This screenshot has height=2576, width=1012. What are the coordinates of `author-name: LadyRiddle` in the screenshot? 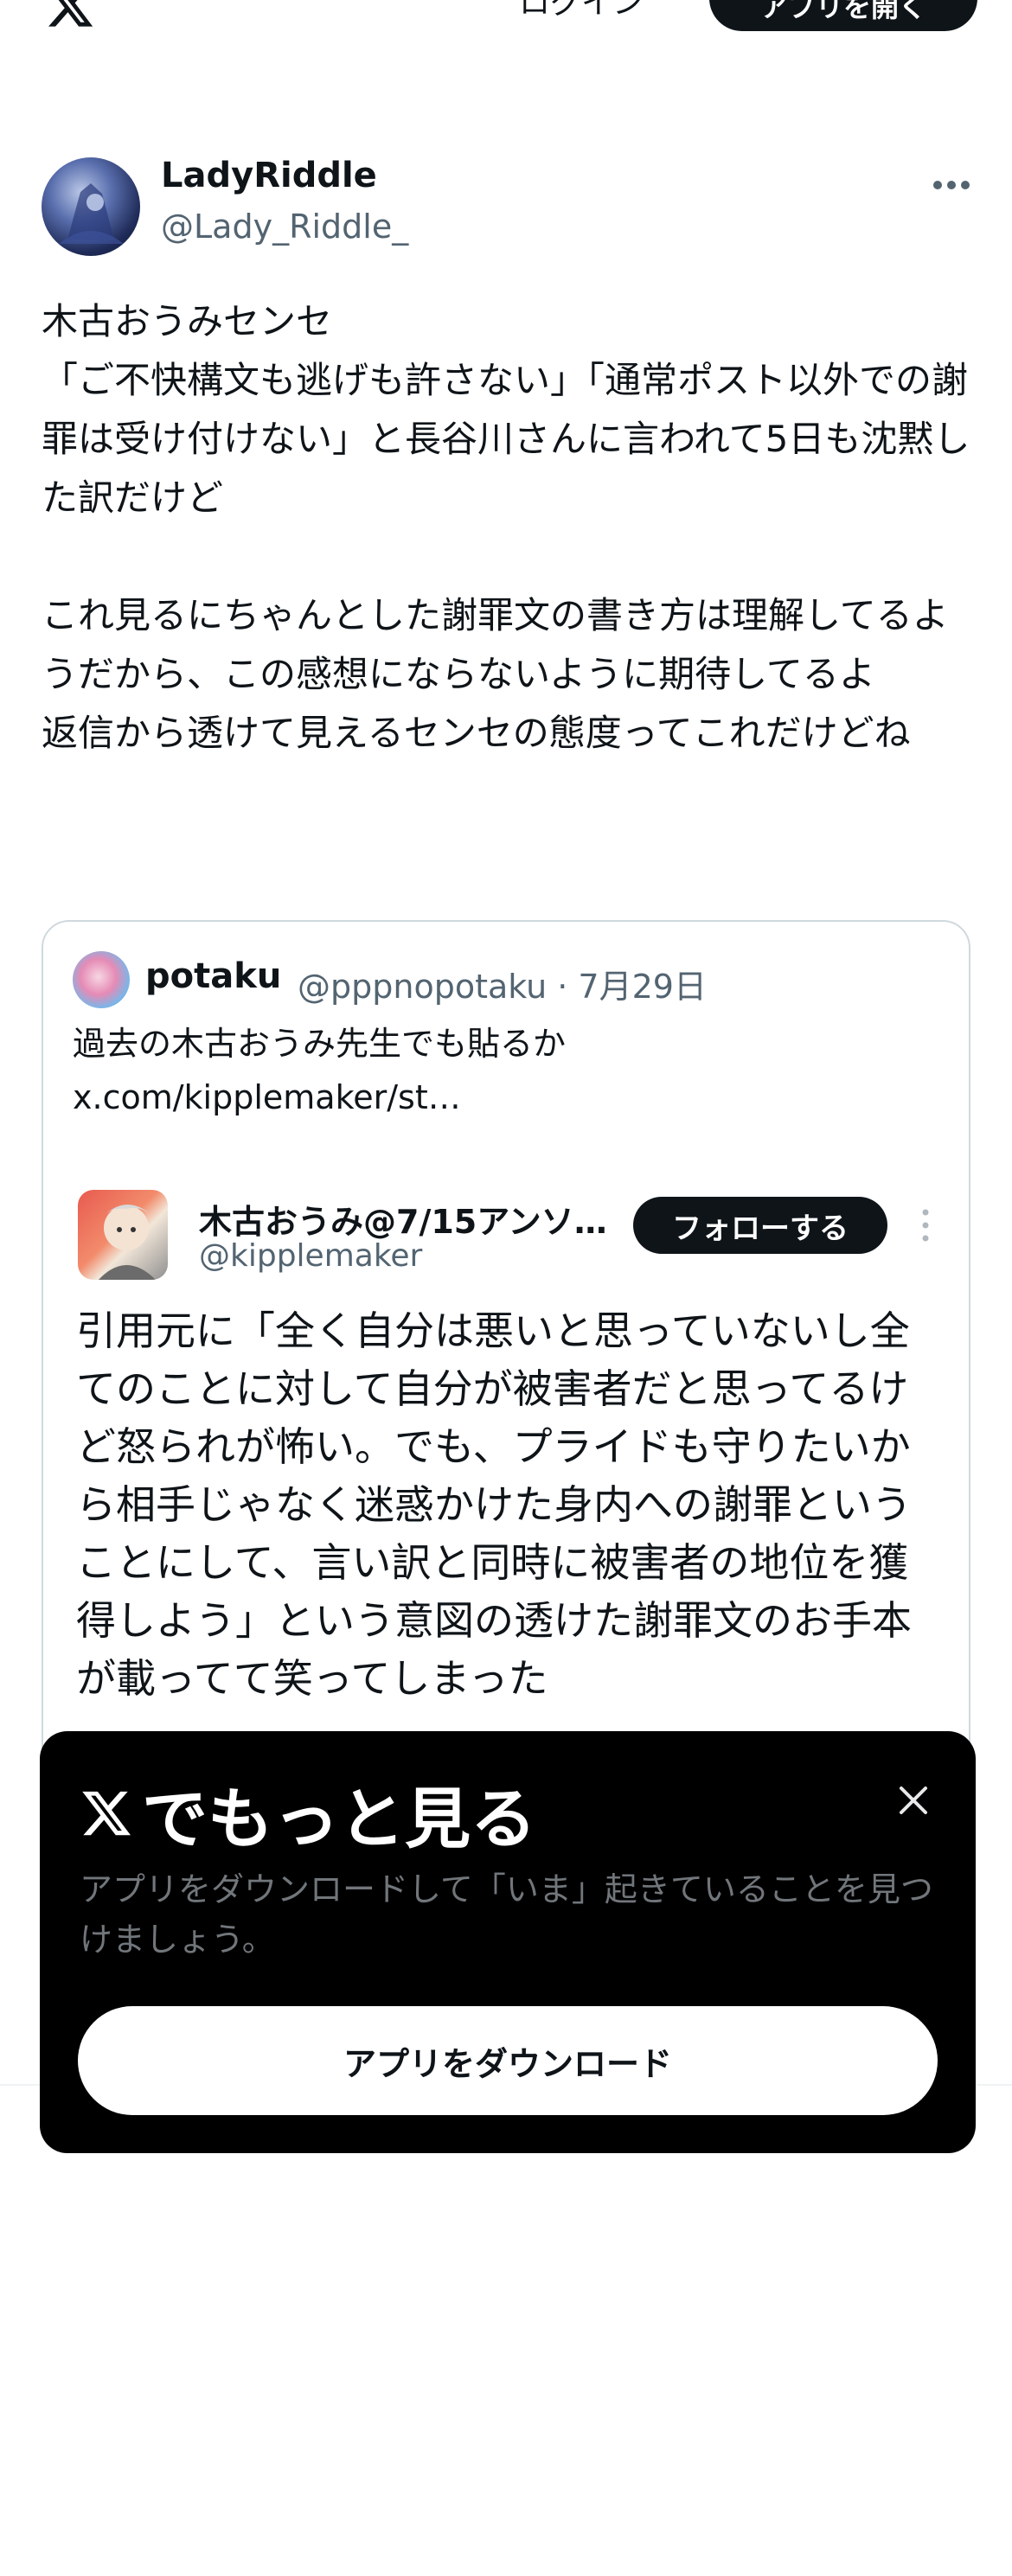 It's located at (269, 176).